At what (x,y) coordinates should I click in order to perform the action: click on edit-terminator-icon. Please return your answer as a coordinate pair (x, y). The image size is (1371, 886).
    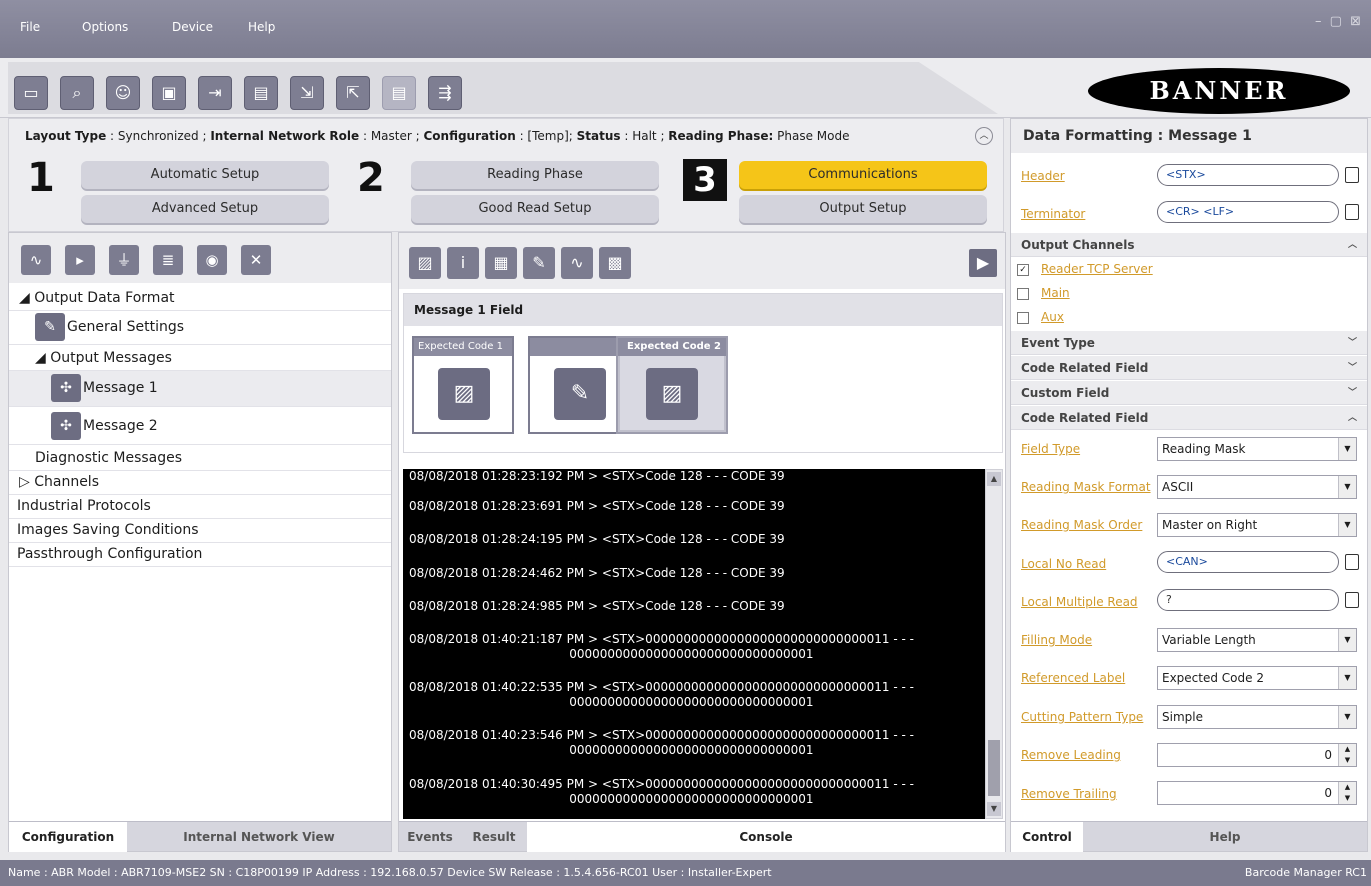
    Looking at the image, I should click on (1352, 212).